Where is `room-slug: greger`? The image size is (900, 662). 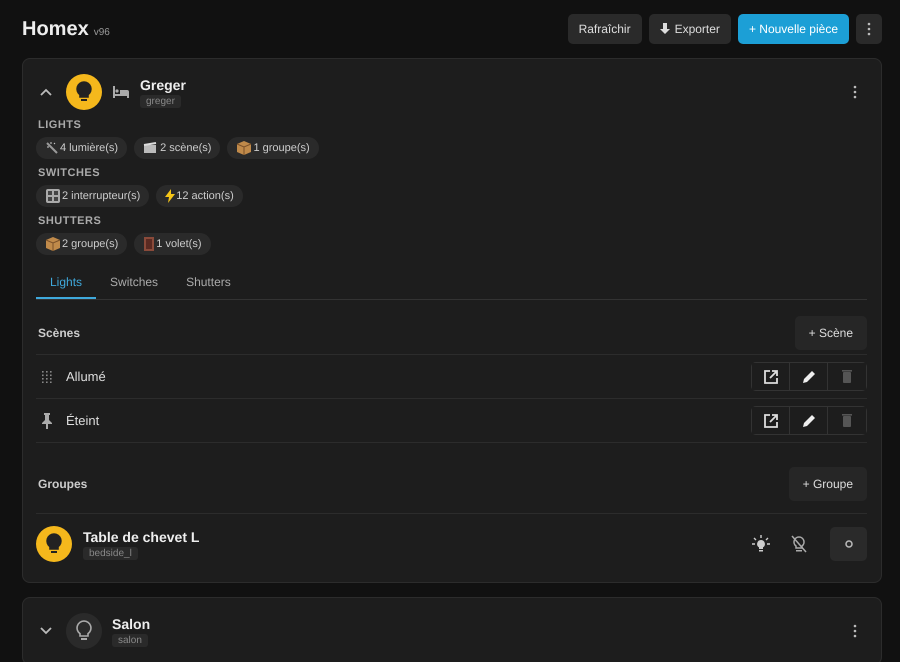 room-slug: greger is located at coordinates (160, 101).